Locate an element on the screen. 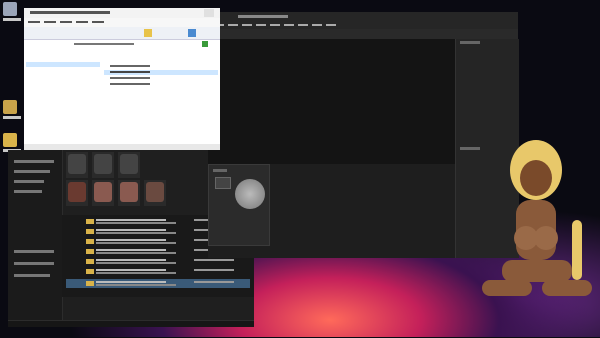 This screenshot has height=338, width=600. go-button is located at coordinates (205, 44).